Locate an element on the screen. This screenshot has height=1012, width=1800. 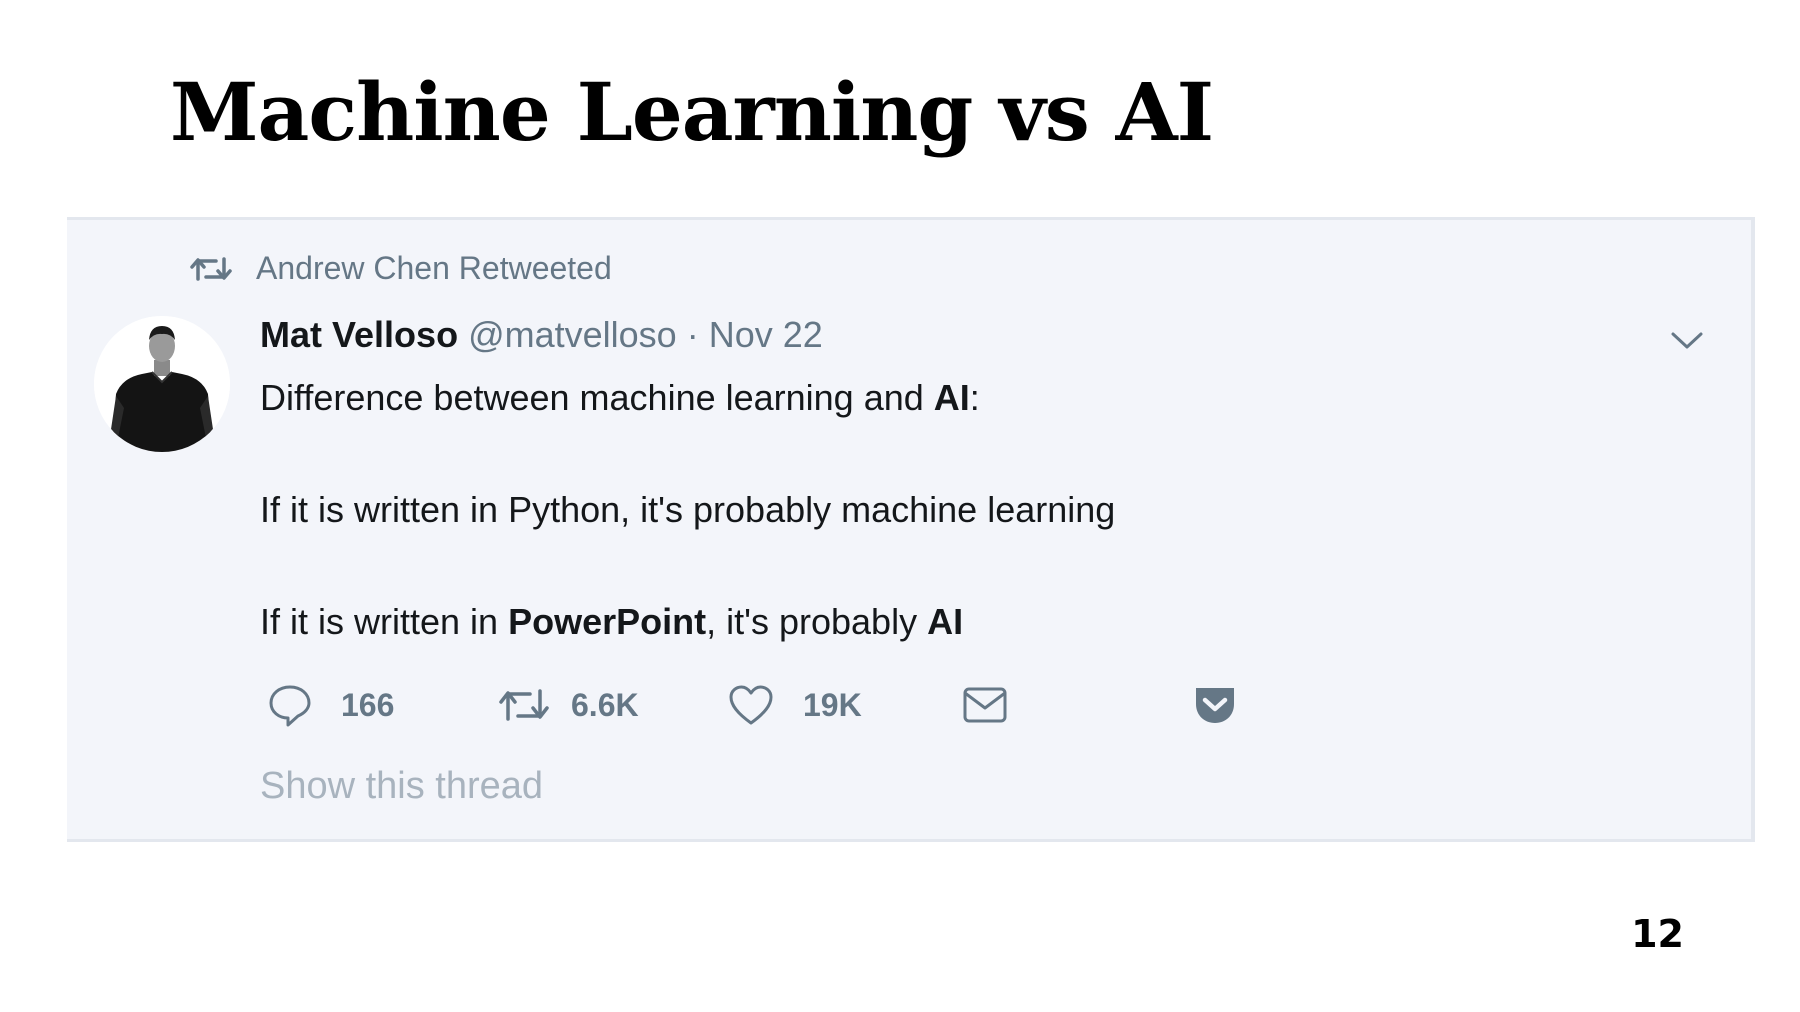
like-button: 19K is located at coordinates (794, 705).